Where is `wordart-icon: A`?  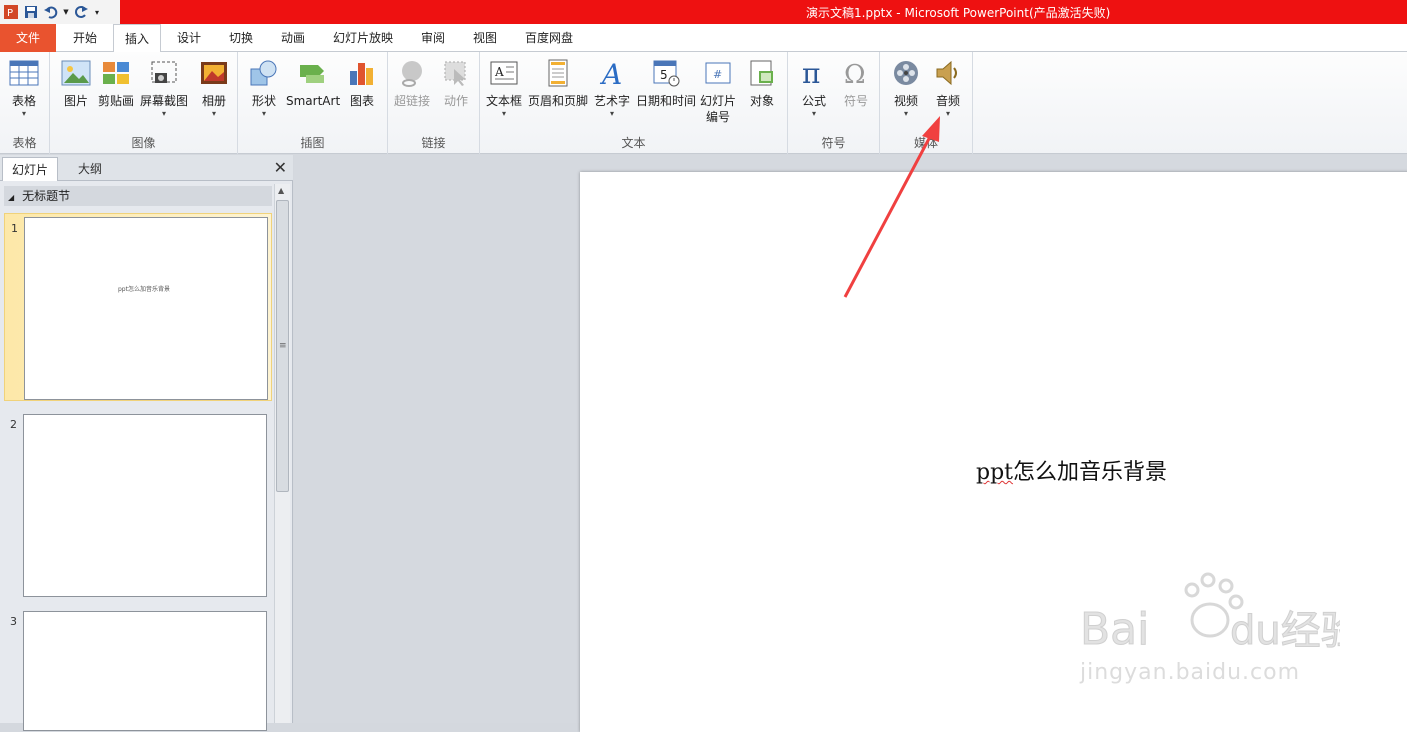 wordart-icon: A is located at coordinates (612, 73).